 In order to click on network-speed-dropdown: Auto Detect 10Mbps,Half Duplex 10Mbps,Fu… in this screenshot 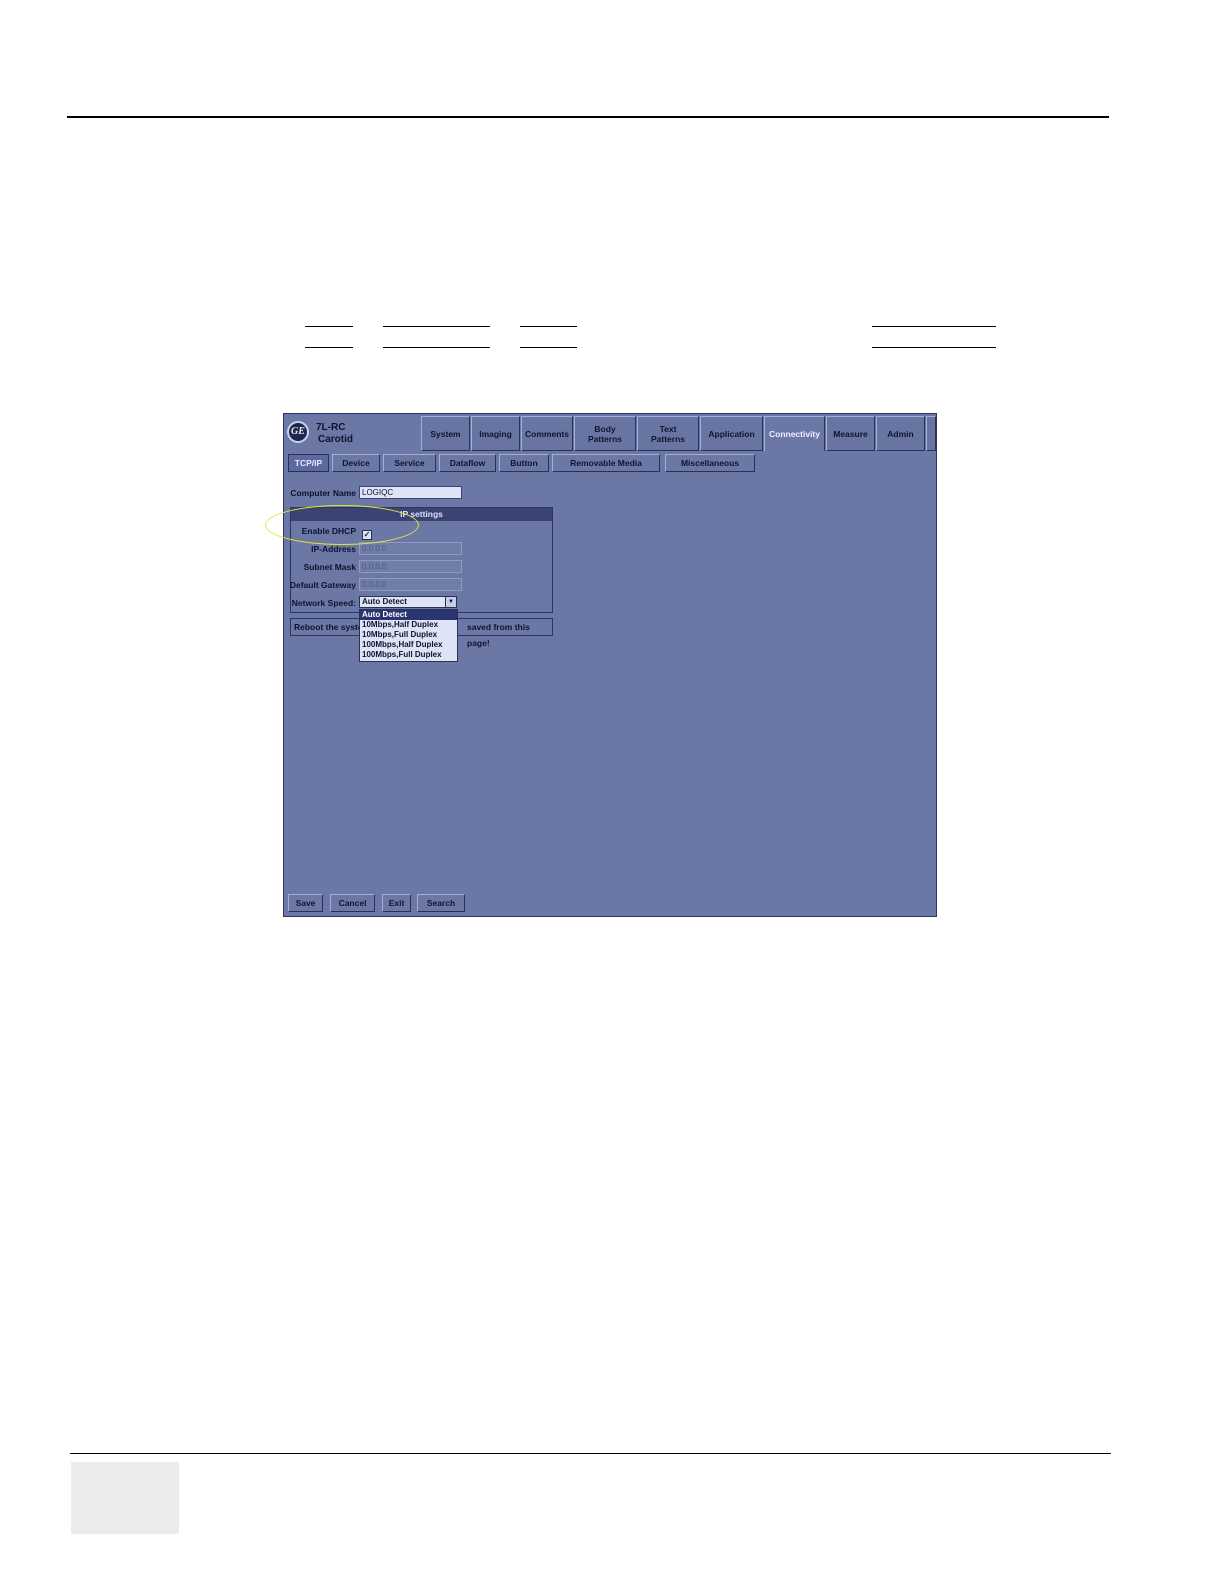, I will do `click(408, 635)`.